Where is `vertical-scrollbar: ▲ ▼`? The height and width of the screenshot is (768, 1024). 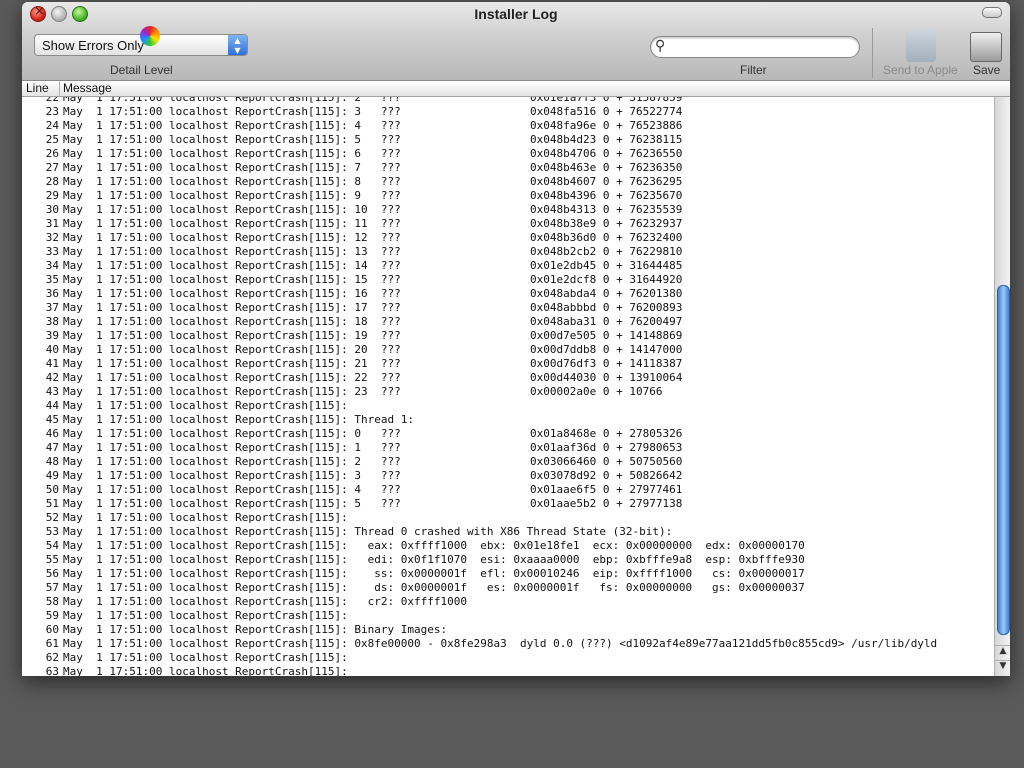 vertical-scrollbar: ▲ ▼ is located at coordinates (1002, 386).